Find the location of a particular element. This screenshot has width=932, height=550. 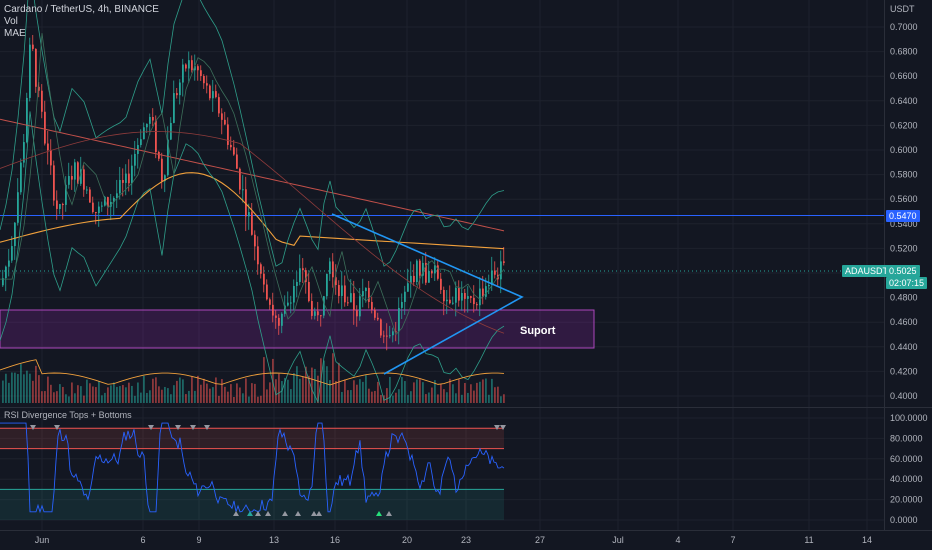

indicator-vol: Vol is located at coordinates (81, 22).